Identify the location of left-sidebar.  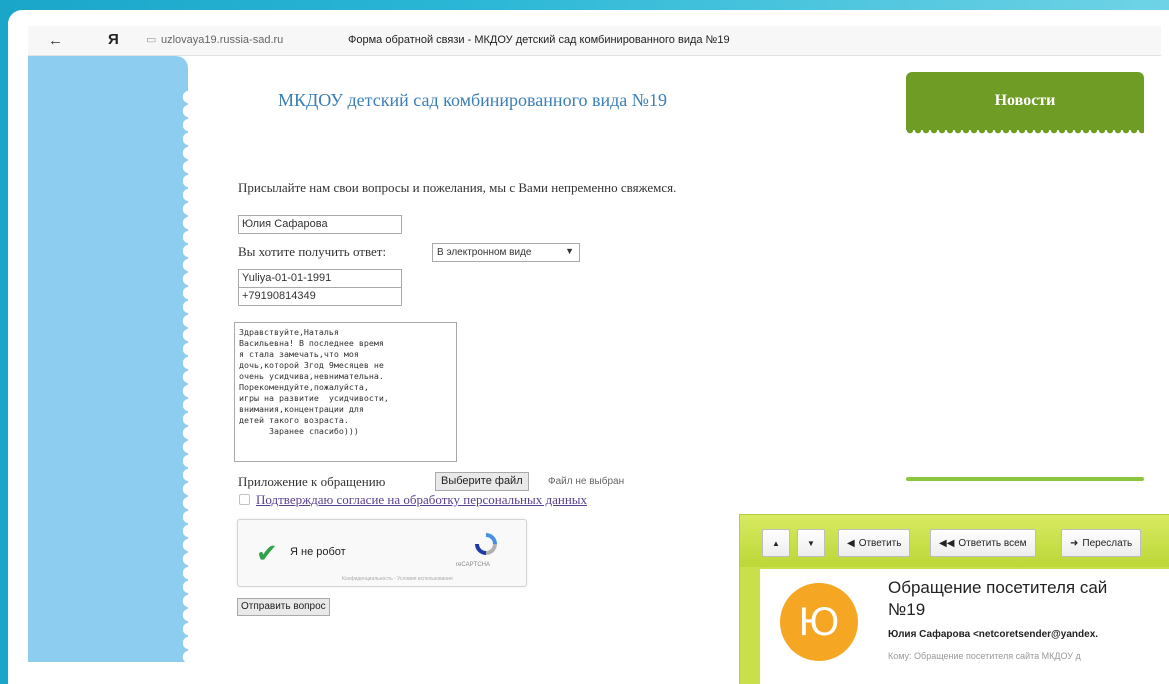
(108, 359).